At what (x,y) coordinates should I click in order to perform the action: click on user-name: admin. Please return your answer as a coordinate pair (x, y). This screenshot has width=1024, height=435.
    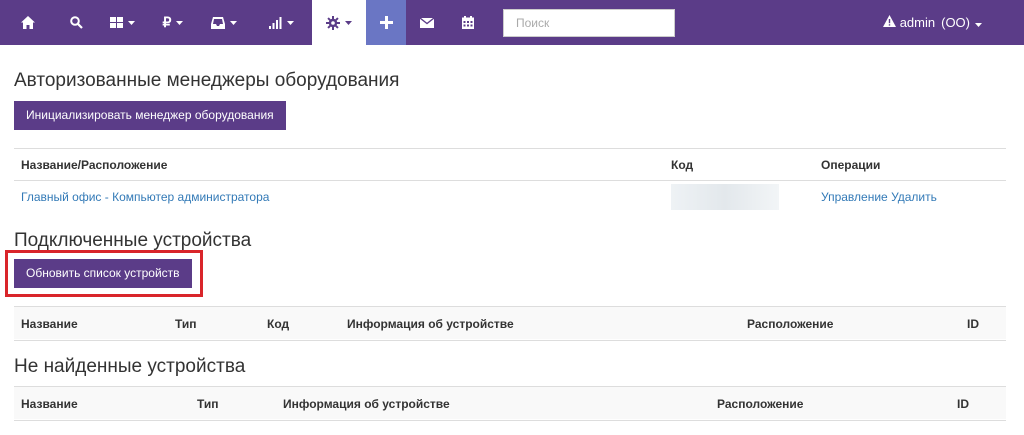
    Looking at the image, I should click on (917, 22).